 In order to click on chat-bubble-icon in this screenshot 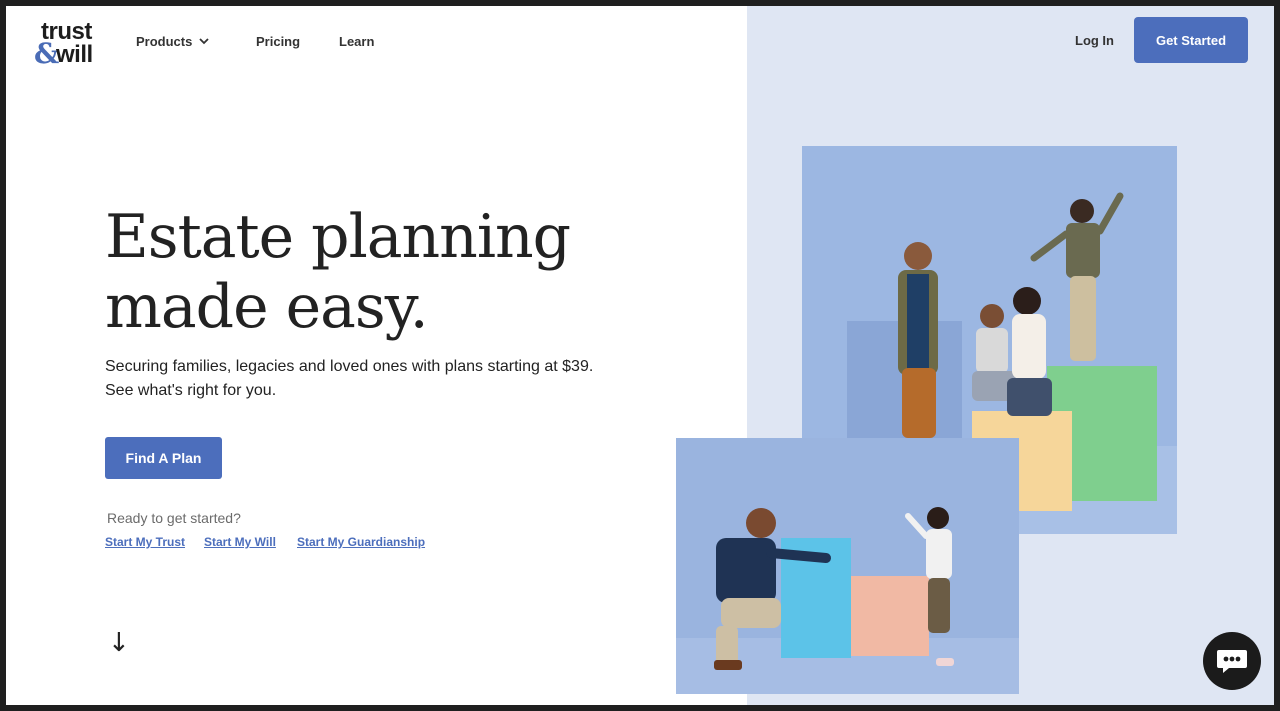, I will do `click(1232, 661)`.